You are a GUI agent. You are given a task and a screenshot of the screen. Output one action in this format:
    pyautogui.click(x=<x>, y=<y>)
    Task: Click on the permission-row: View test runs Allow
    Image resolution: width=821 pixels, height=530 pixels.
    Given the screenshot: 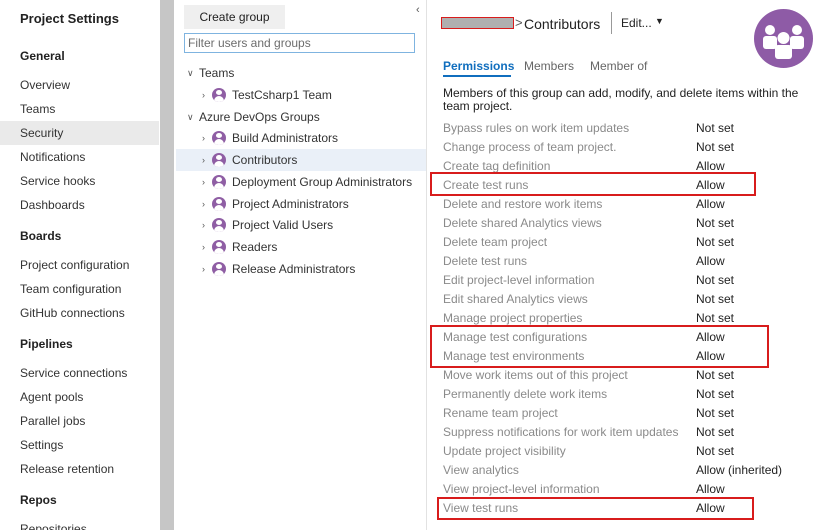 What is the action you would take?
    pyautogui.click(x=628, y=508)
    